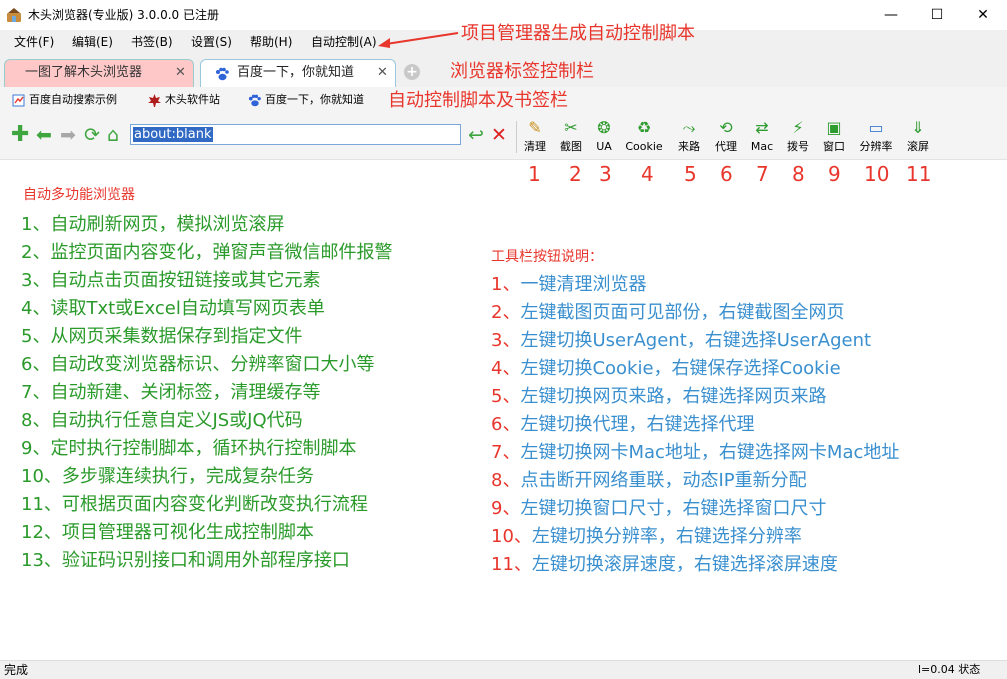 This screenshot has width=1007, height=679. Describe the element at coordinates (162, 336) in the screenshot. I see `feature-item: 5、从网页采集数据保存到指定文件` at that location.